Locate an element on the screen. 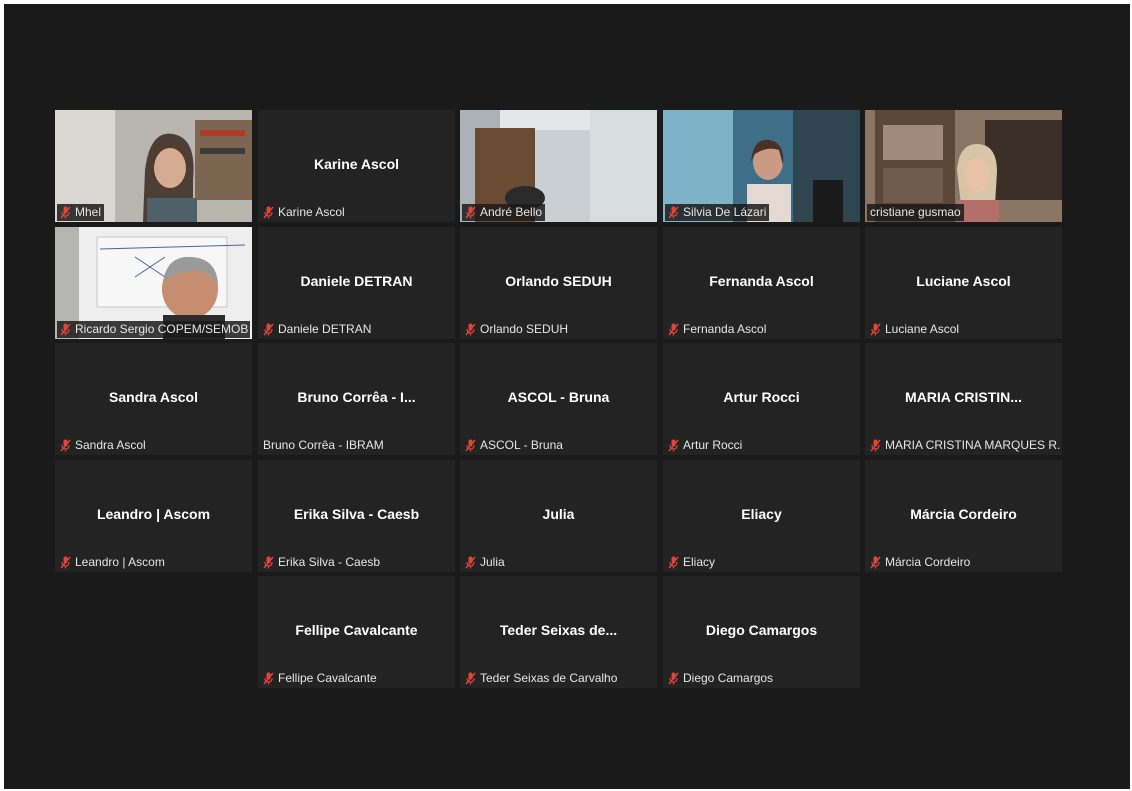 Image resolution: width=1132 pixels, height=791 pixels. participant-name: Julia is located at coordinates (492, 562).